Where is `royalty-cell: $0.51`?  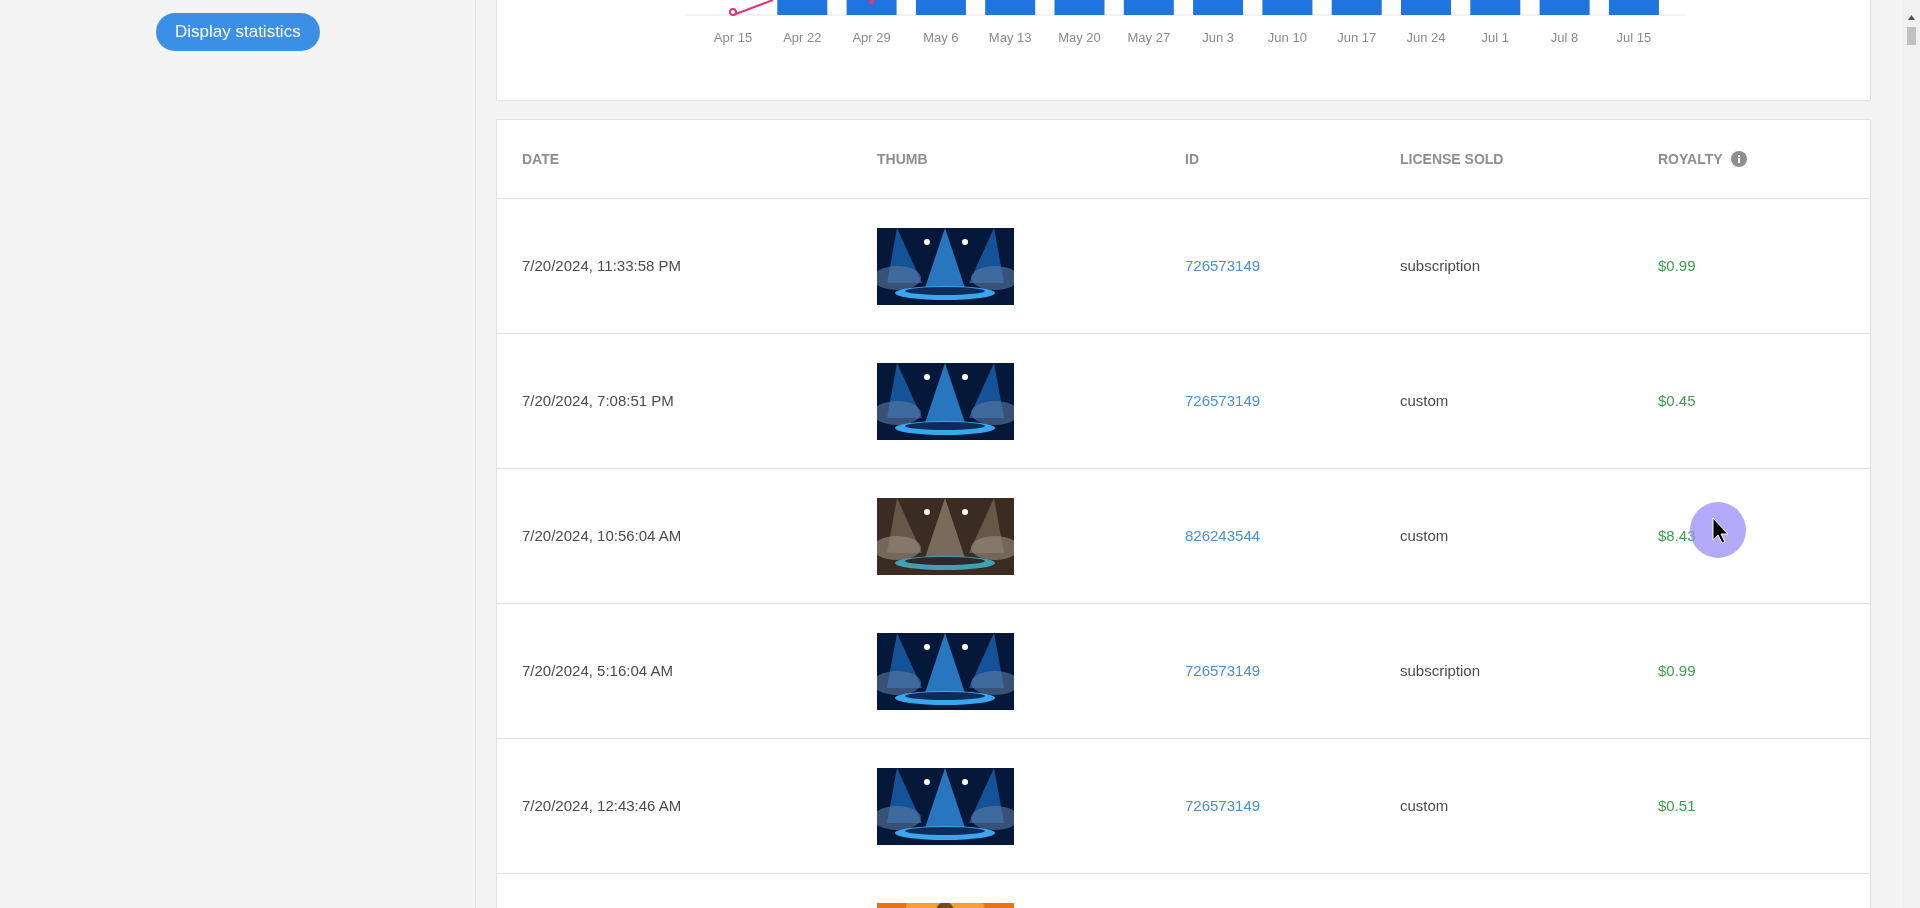
royalty-cell: $0.51 is located at coordinates (1677, 805).